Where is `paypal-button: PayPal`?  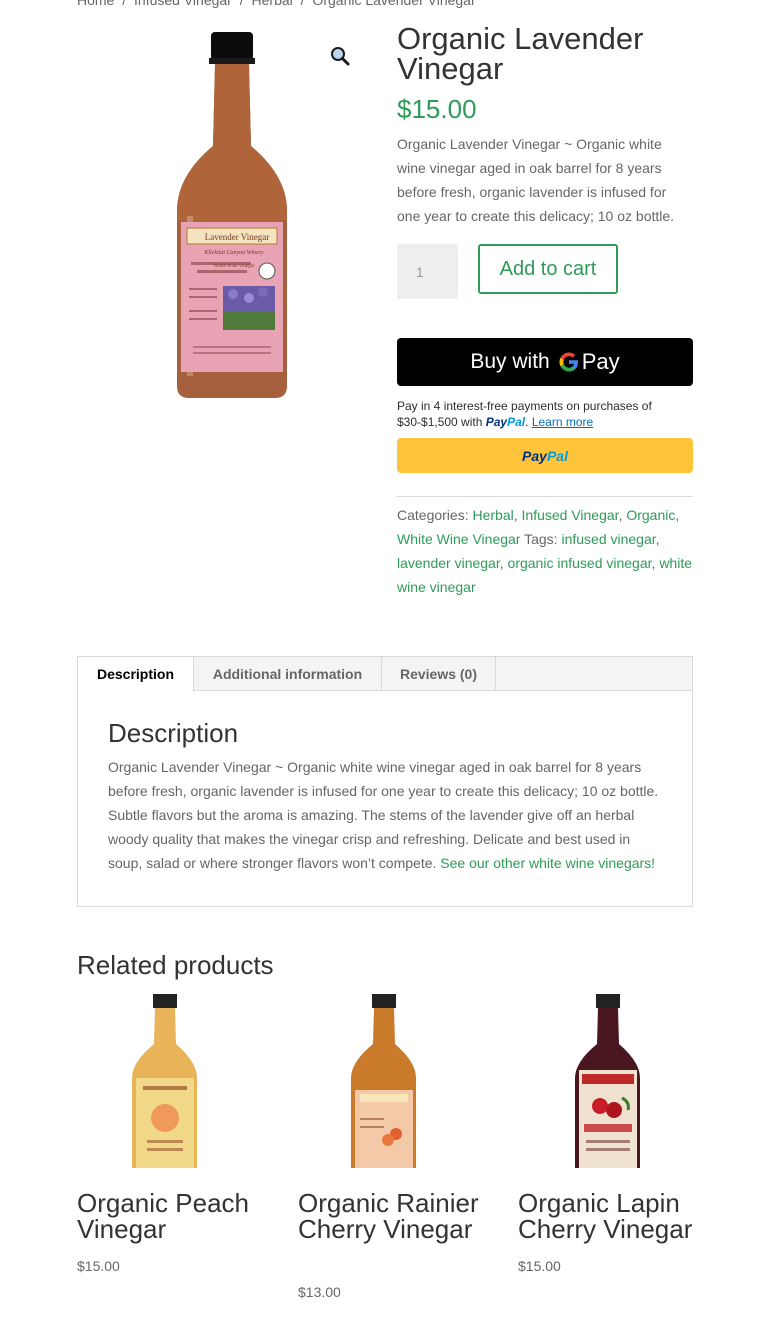
paypal-button: PayPal is located at coordinates (545, 455).